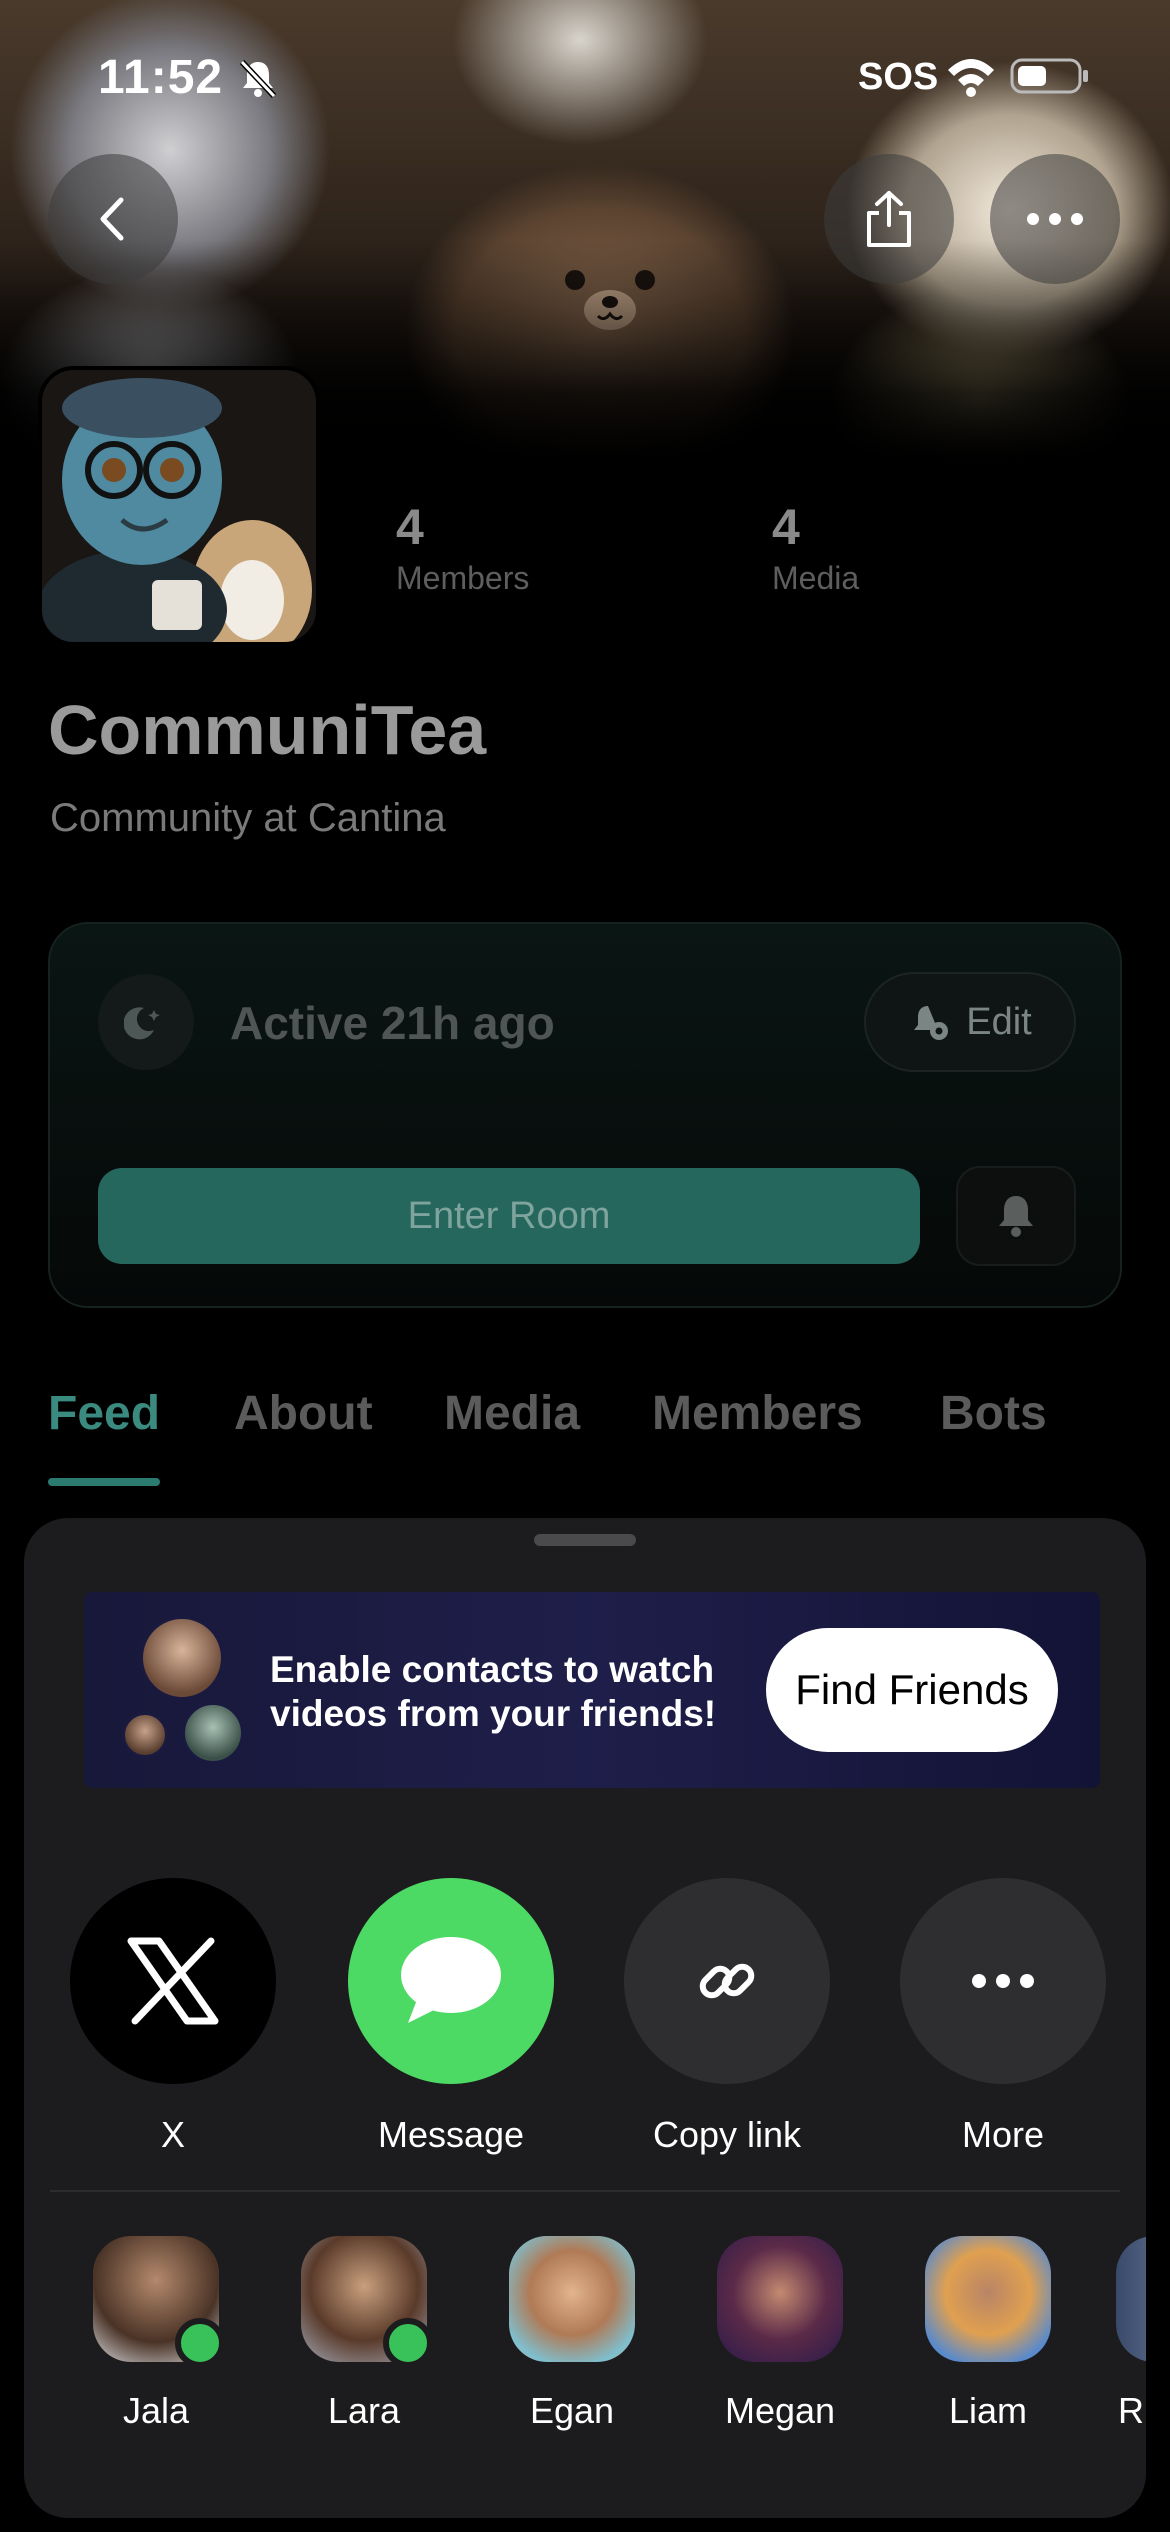 The image size is (1170, 2532). Describe the element at coordinates (931, 1023) in the screenshot. I see `bell-gear-icon` at that location.